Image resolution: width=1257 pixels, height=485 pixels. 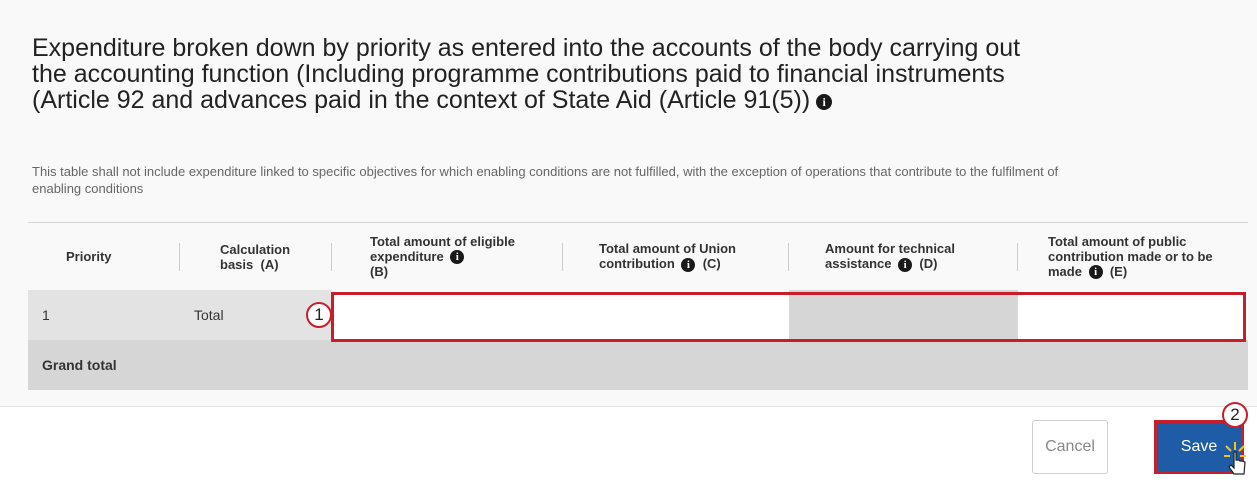 I want to click on header-technical-assistance: Amount for technical assistance i (D), so click(x=903, y=256).